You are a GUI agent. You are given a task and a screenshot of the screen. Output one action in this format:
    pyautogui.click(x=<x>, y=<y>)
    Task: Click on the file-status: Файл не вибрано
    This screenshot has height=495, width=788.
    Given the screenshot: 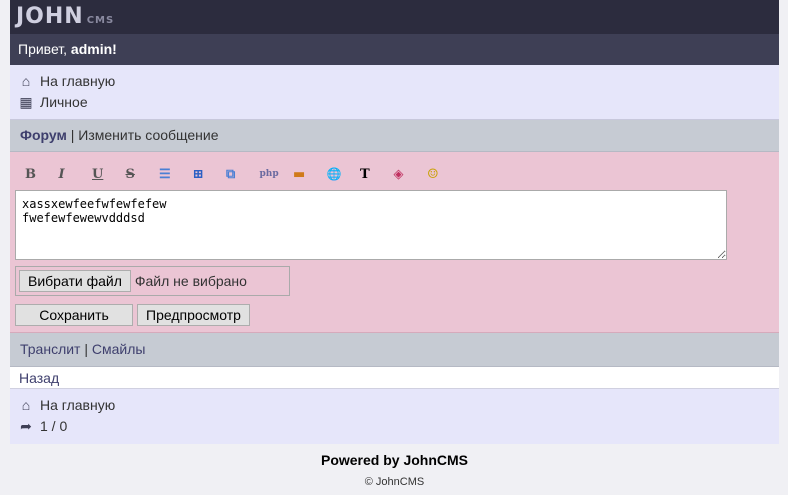 What is the action you would take?
    pyautogui.click(x=190, y=281)
    